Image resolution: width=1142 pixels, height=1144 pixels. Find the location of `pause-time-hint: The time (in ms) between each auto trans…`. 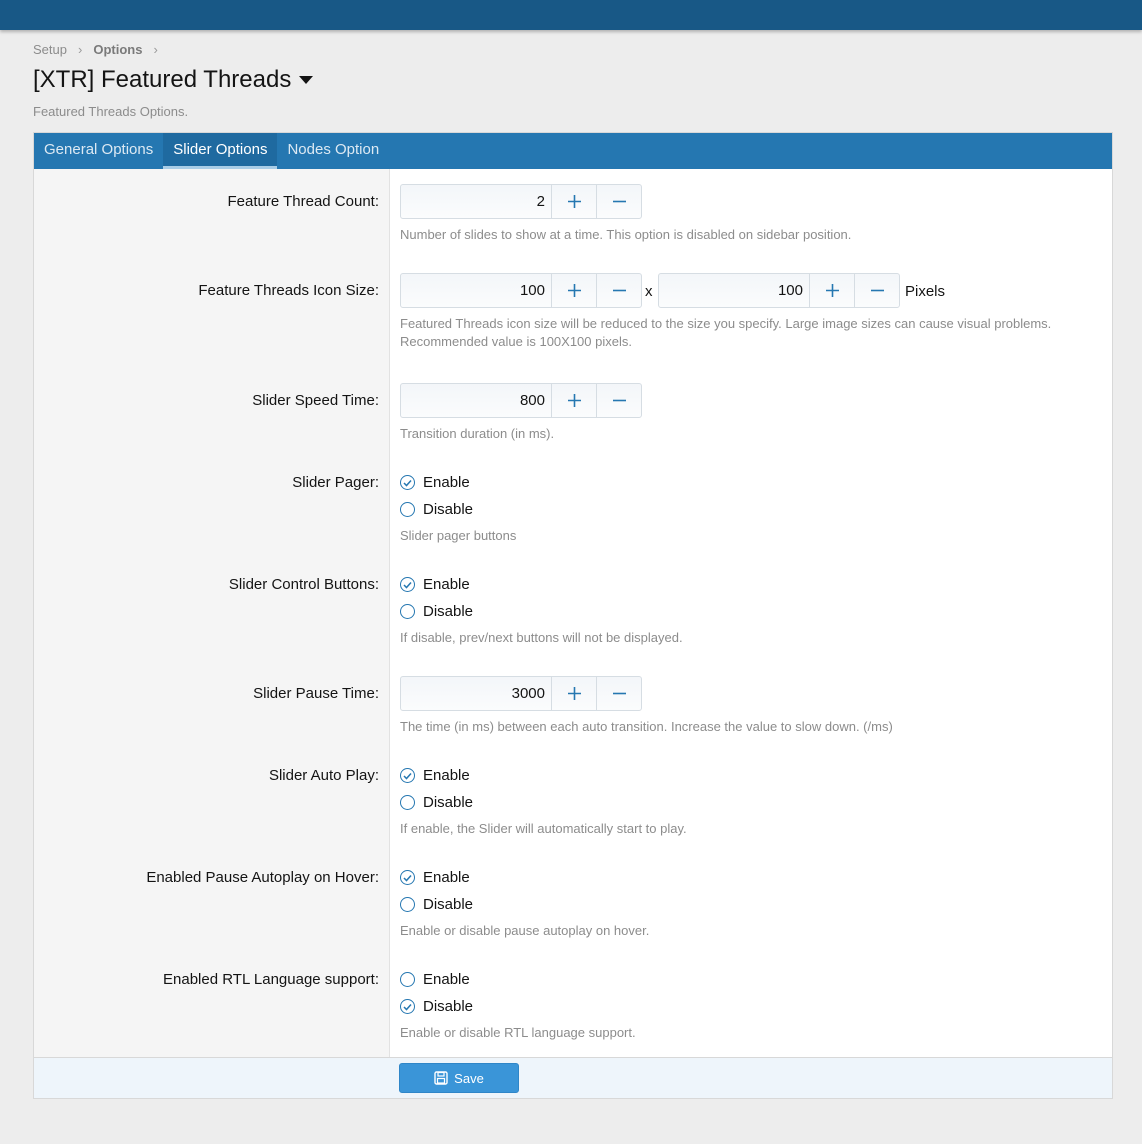

pause-time-hint: The time (in ms) between each auto trans… is located at coordinates (646, 726).